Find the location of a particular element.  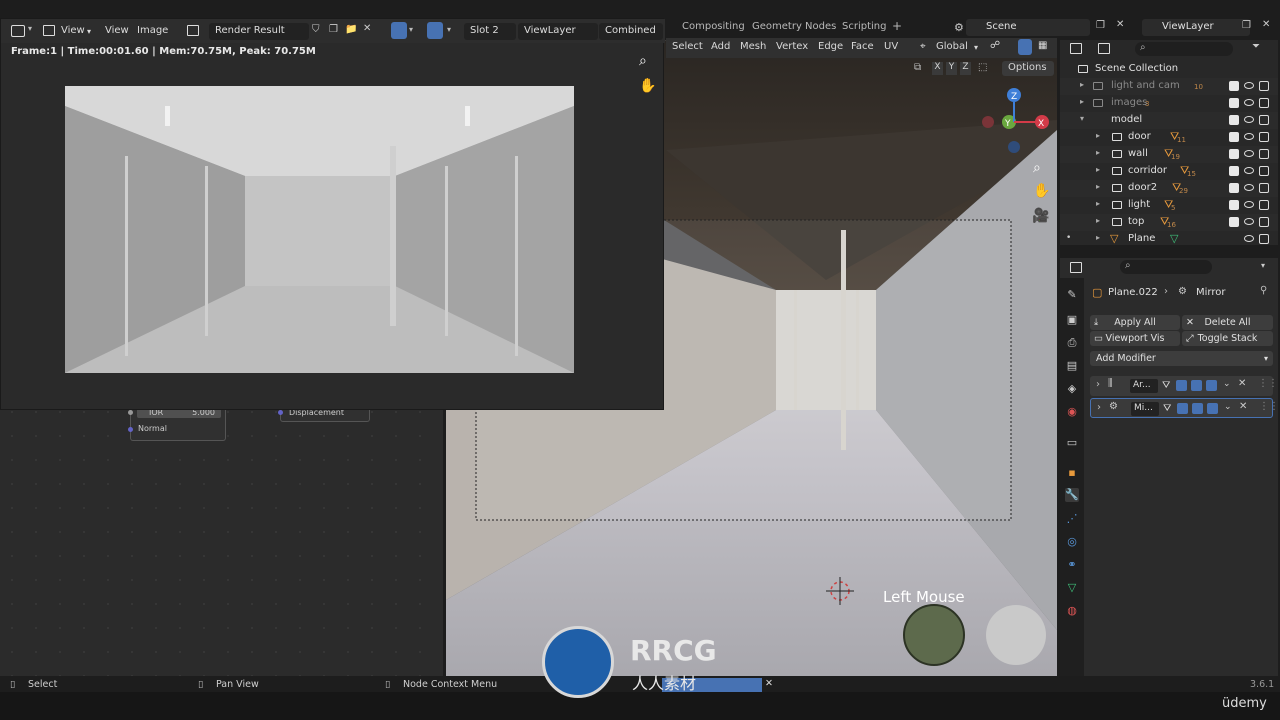

outliner-row-wall: ▸ wall ⛛ 19 is located at coordinates (1169, 154).